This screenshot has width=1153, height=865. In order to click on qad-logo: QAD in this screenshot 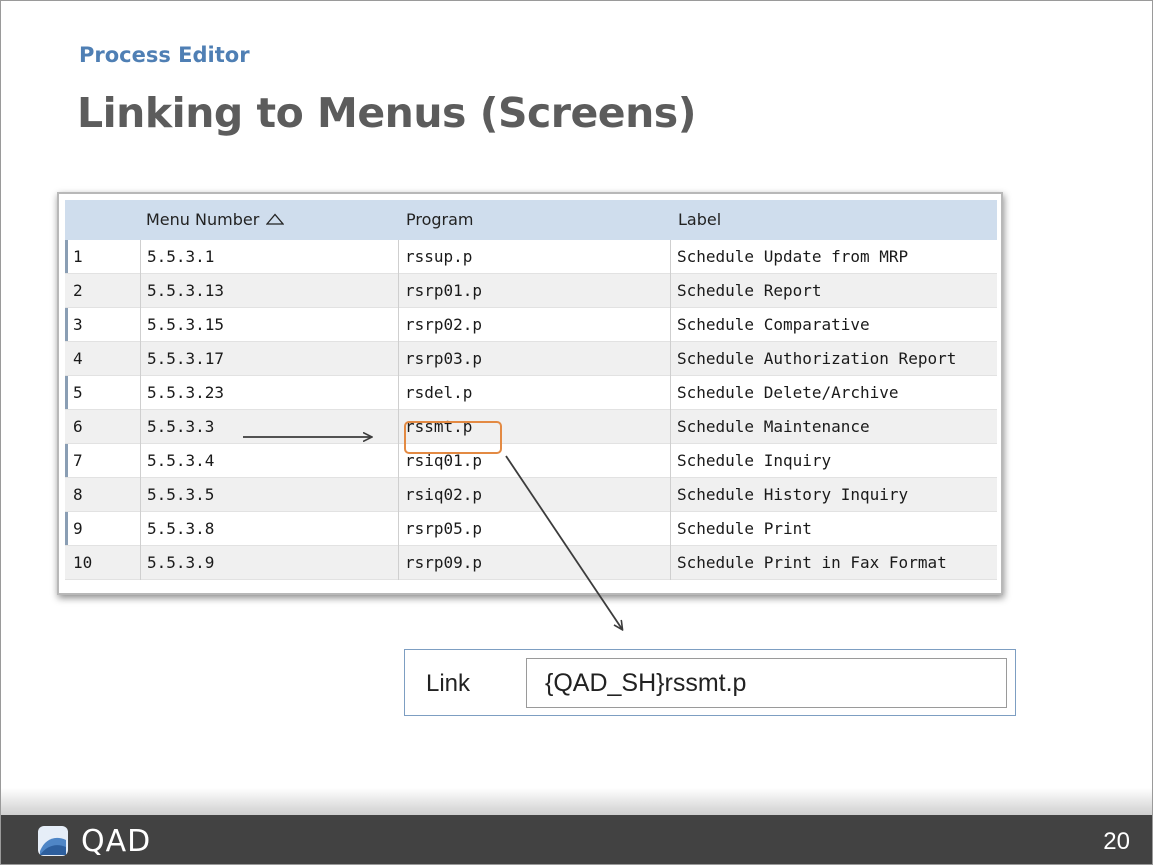, I will do `click(94, 841)`.